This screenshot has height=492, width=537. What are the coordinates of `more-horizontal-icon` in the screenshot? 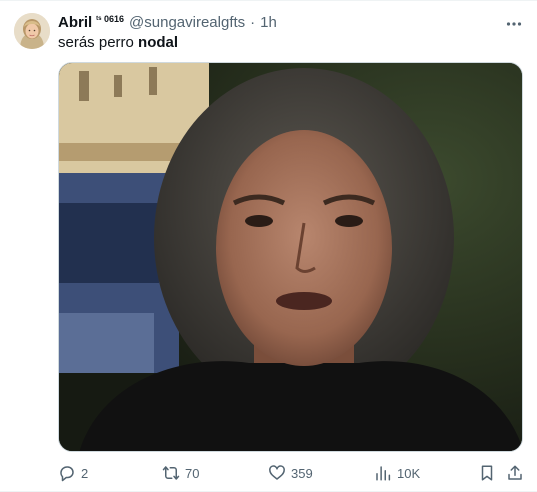 It's located at (514, 24).